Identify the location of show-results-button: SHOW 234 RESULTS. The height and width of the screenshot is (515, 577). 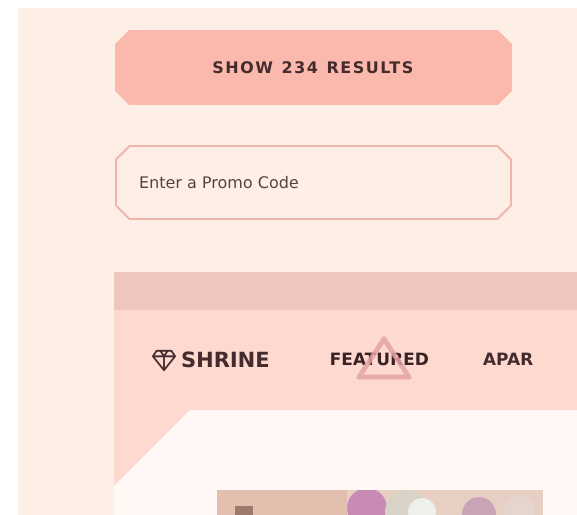
(313, 67).